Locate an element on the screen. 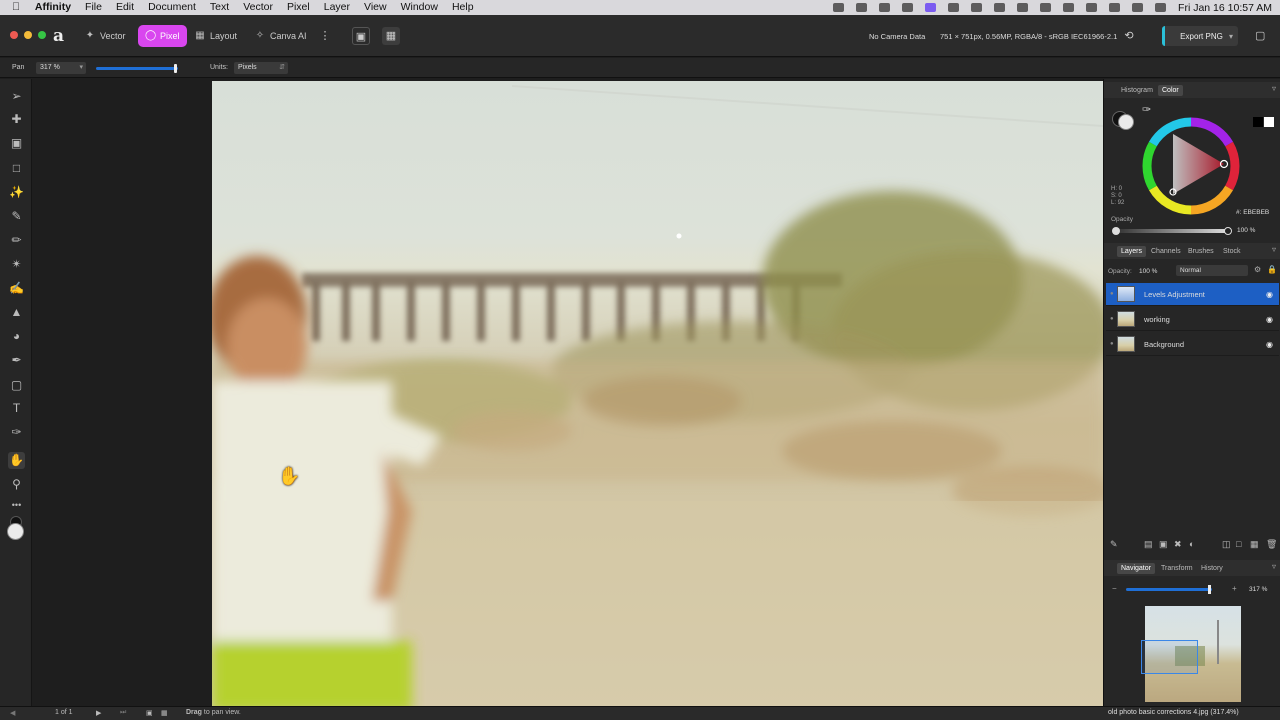 The width and height of the screenshot is (1280, 720). tab-layers: Layers is located at coordinates (1132, 251).